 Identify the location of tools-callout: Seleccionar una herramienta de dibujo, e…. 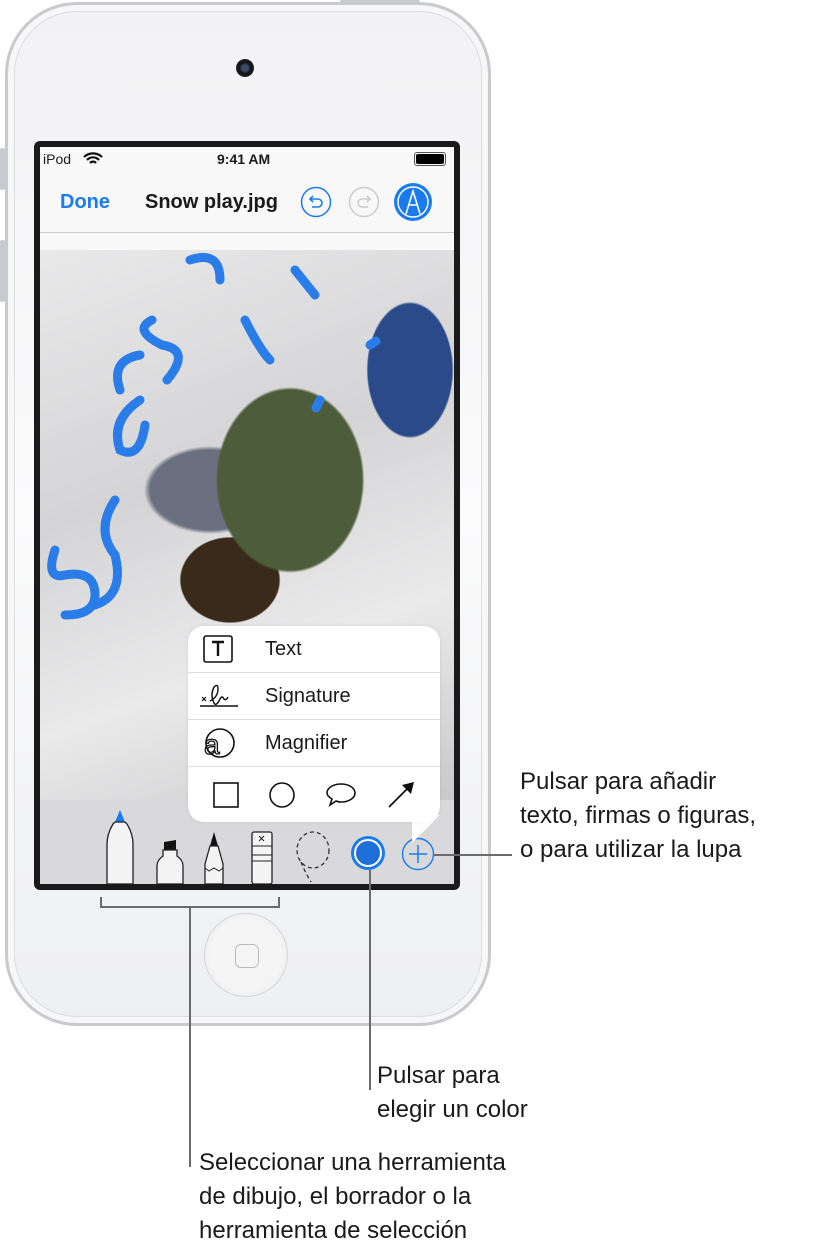
(352, 1197).